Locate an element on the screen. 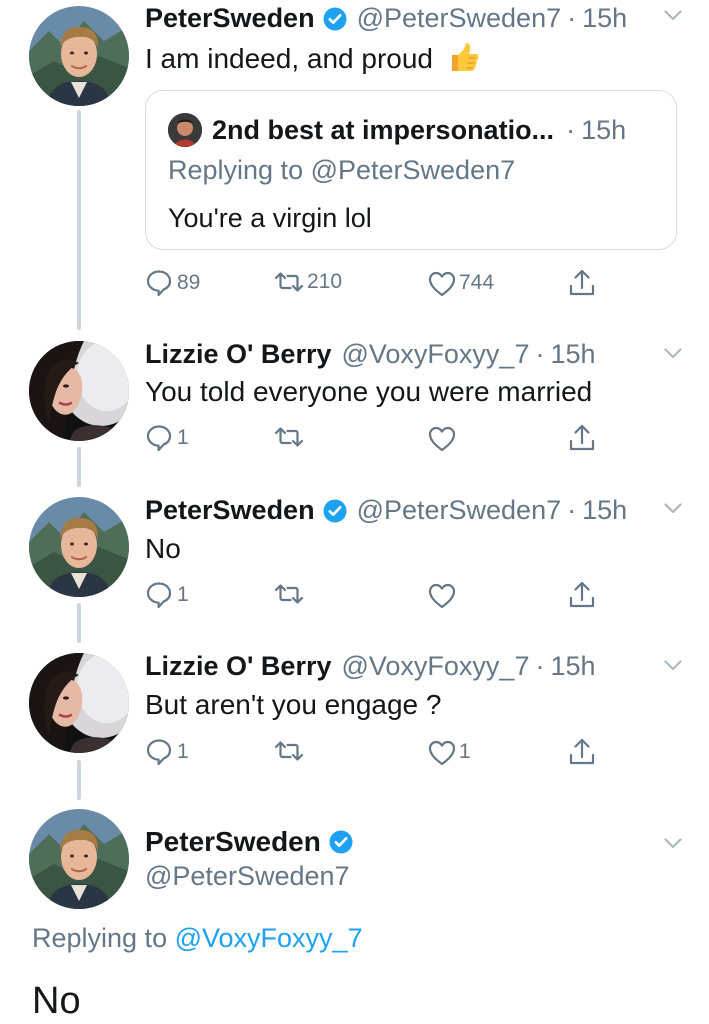  replying-to: Replying to @VoxyFoxyy_7 is located at coordinates (197, 938).